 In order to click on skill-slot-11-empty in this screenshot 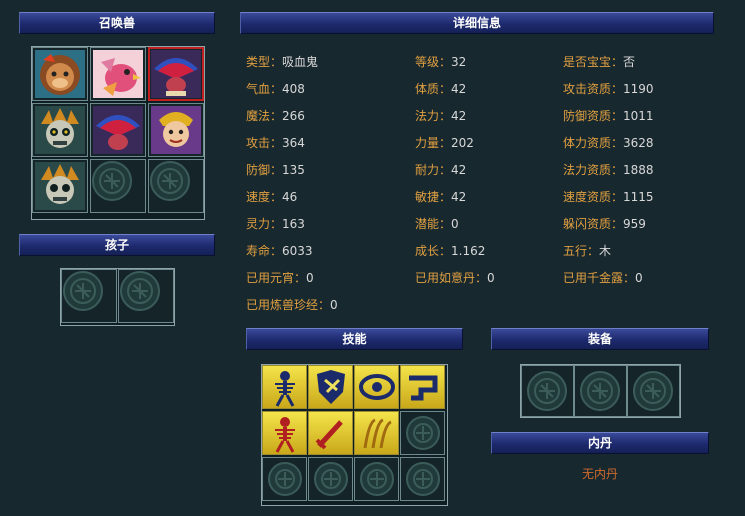, I will do `click(376, 479)`.